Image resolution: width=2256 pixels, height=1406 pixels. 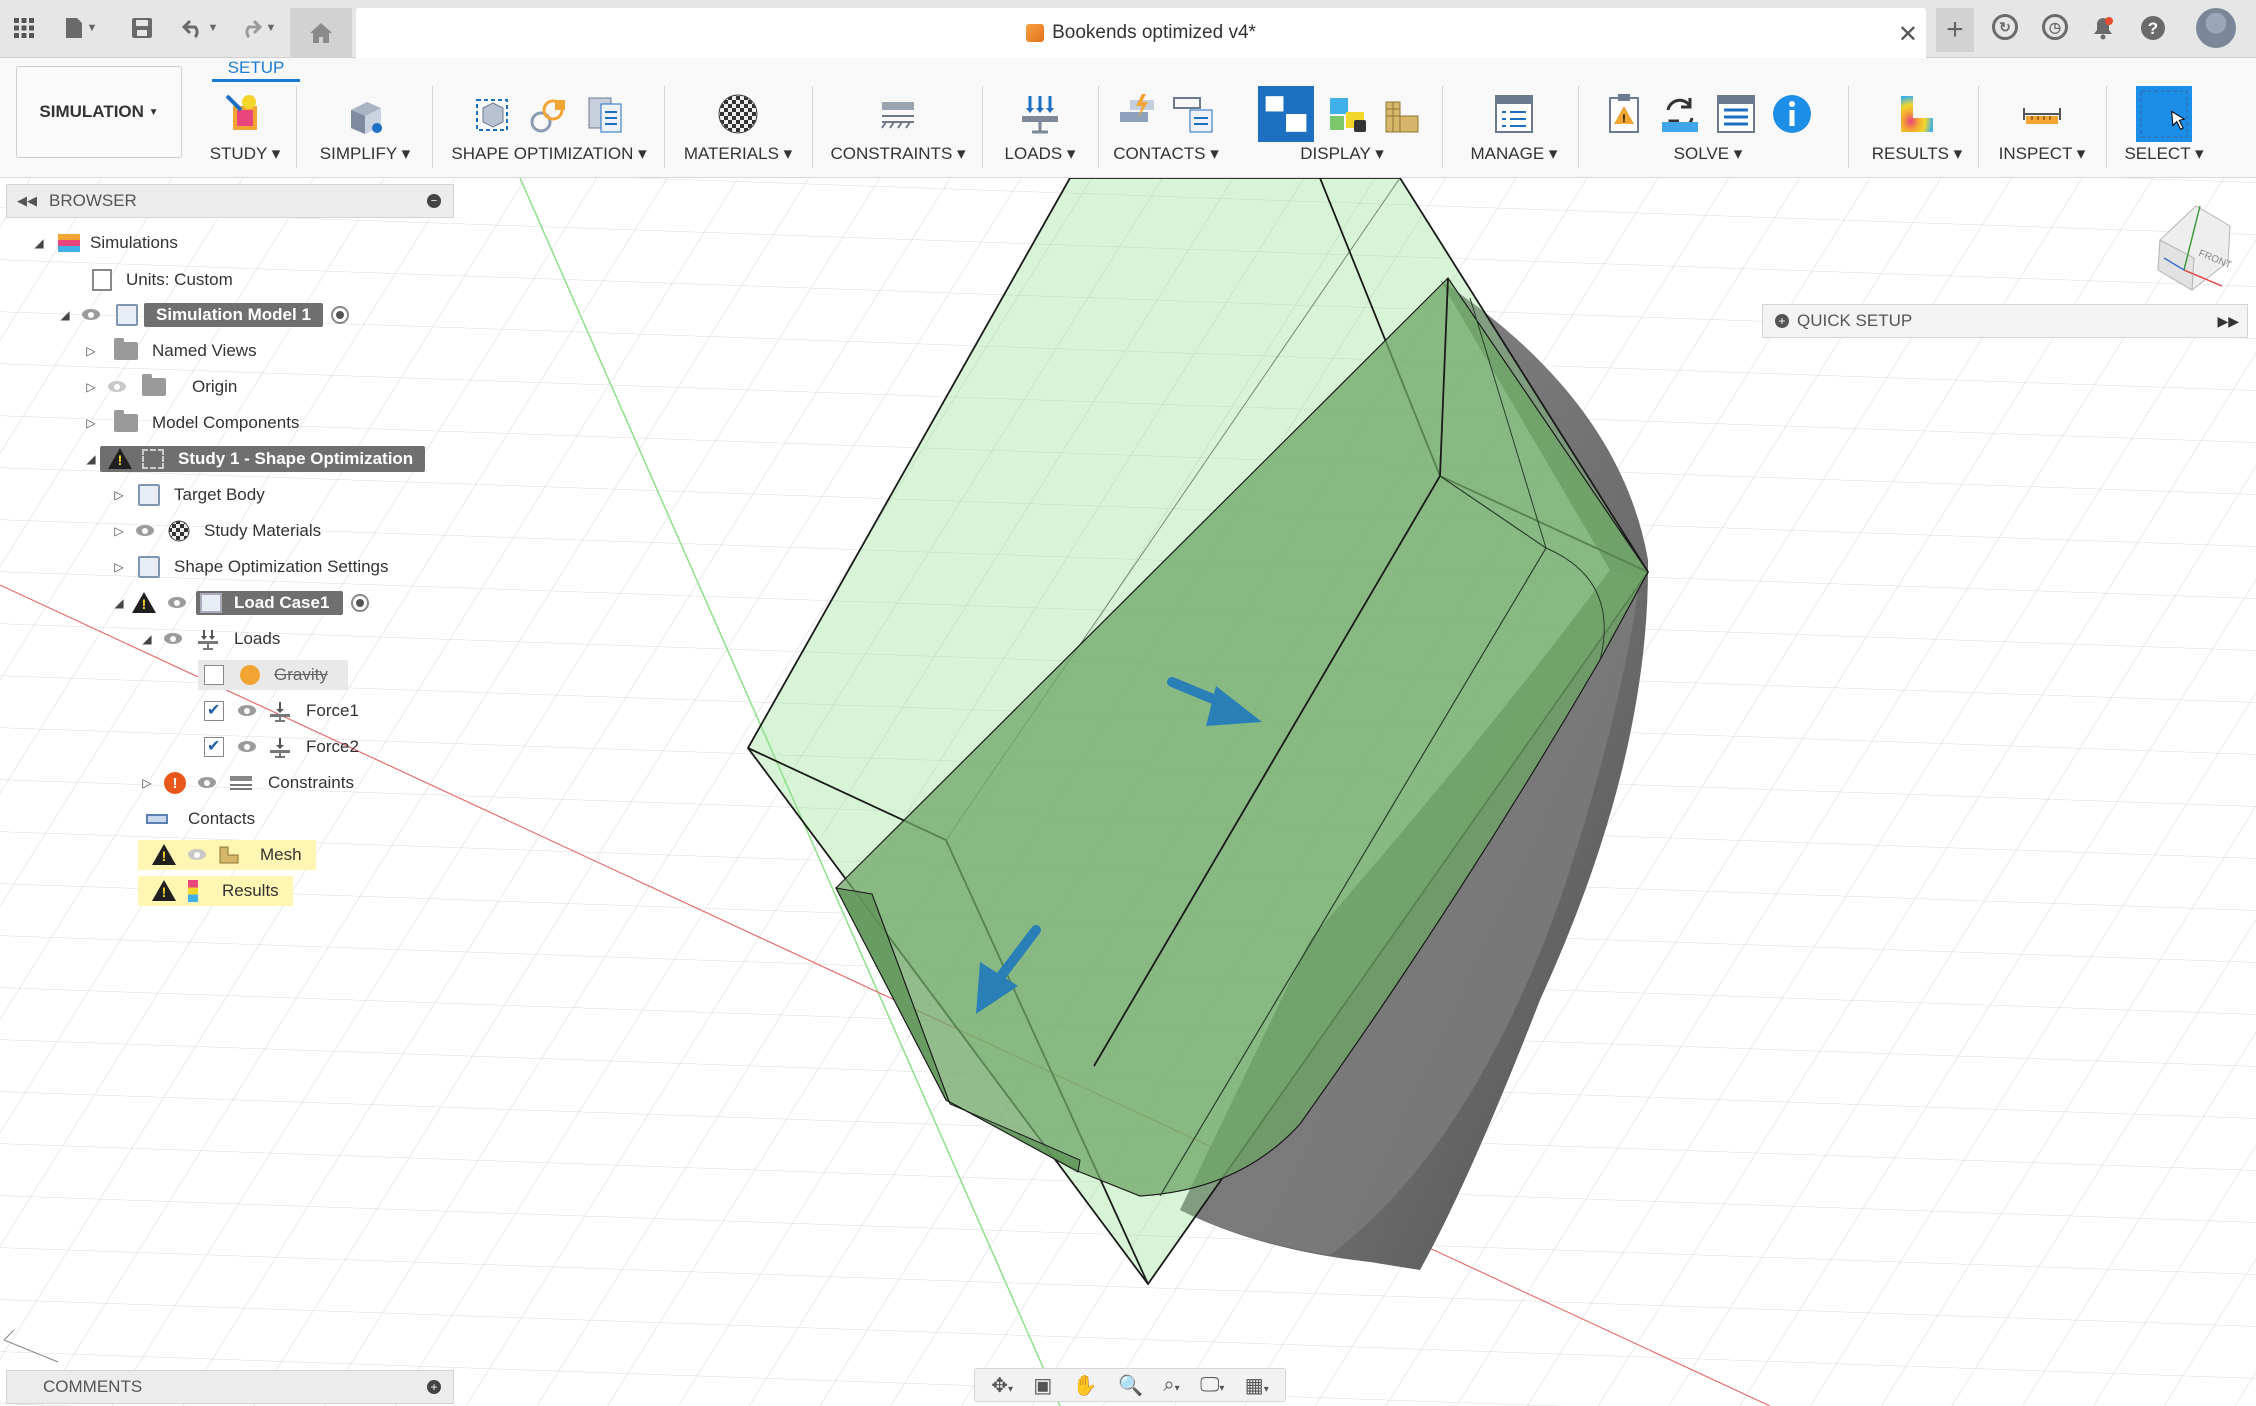 I want to click on collapse-panel-icon: ◀◀, so click(x=27, y=201).